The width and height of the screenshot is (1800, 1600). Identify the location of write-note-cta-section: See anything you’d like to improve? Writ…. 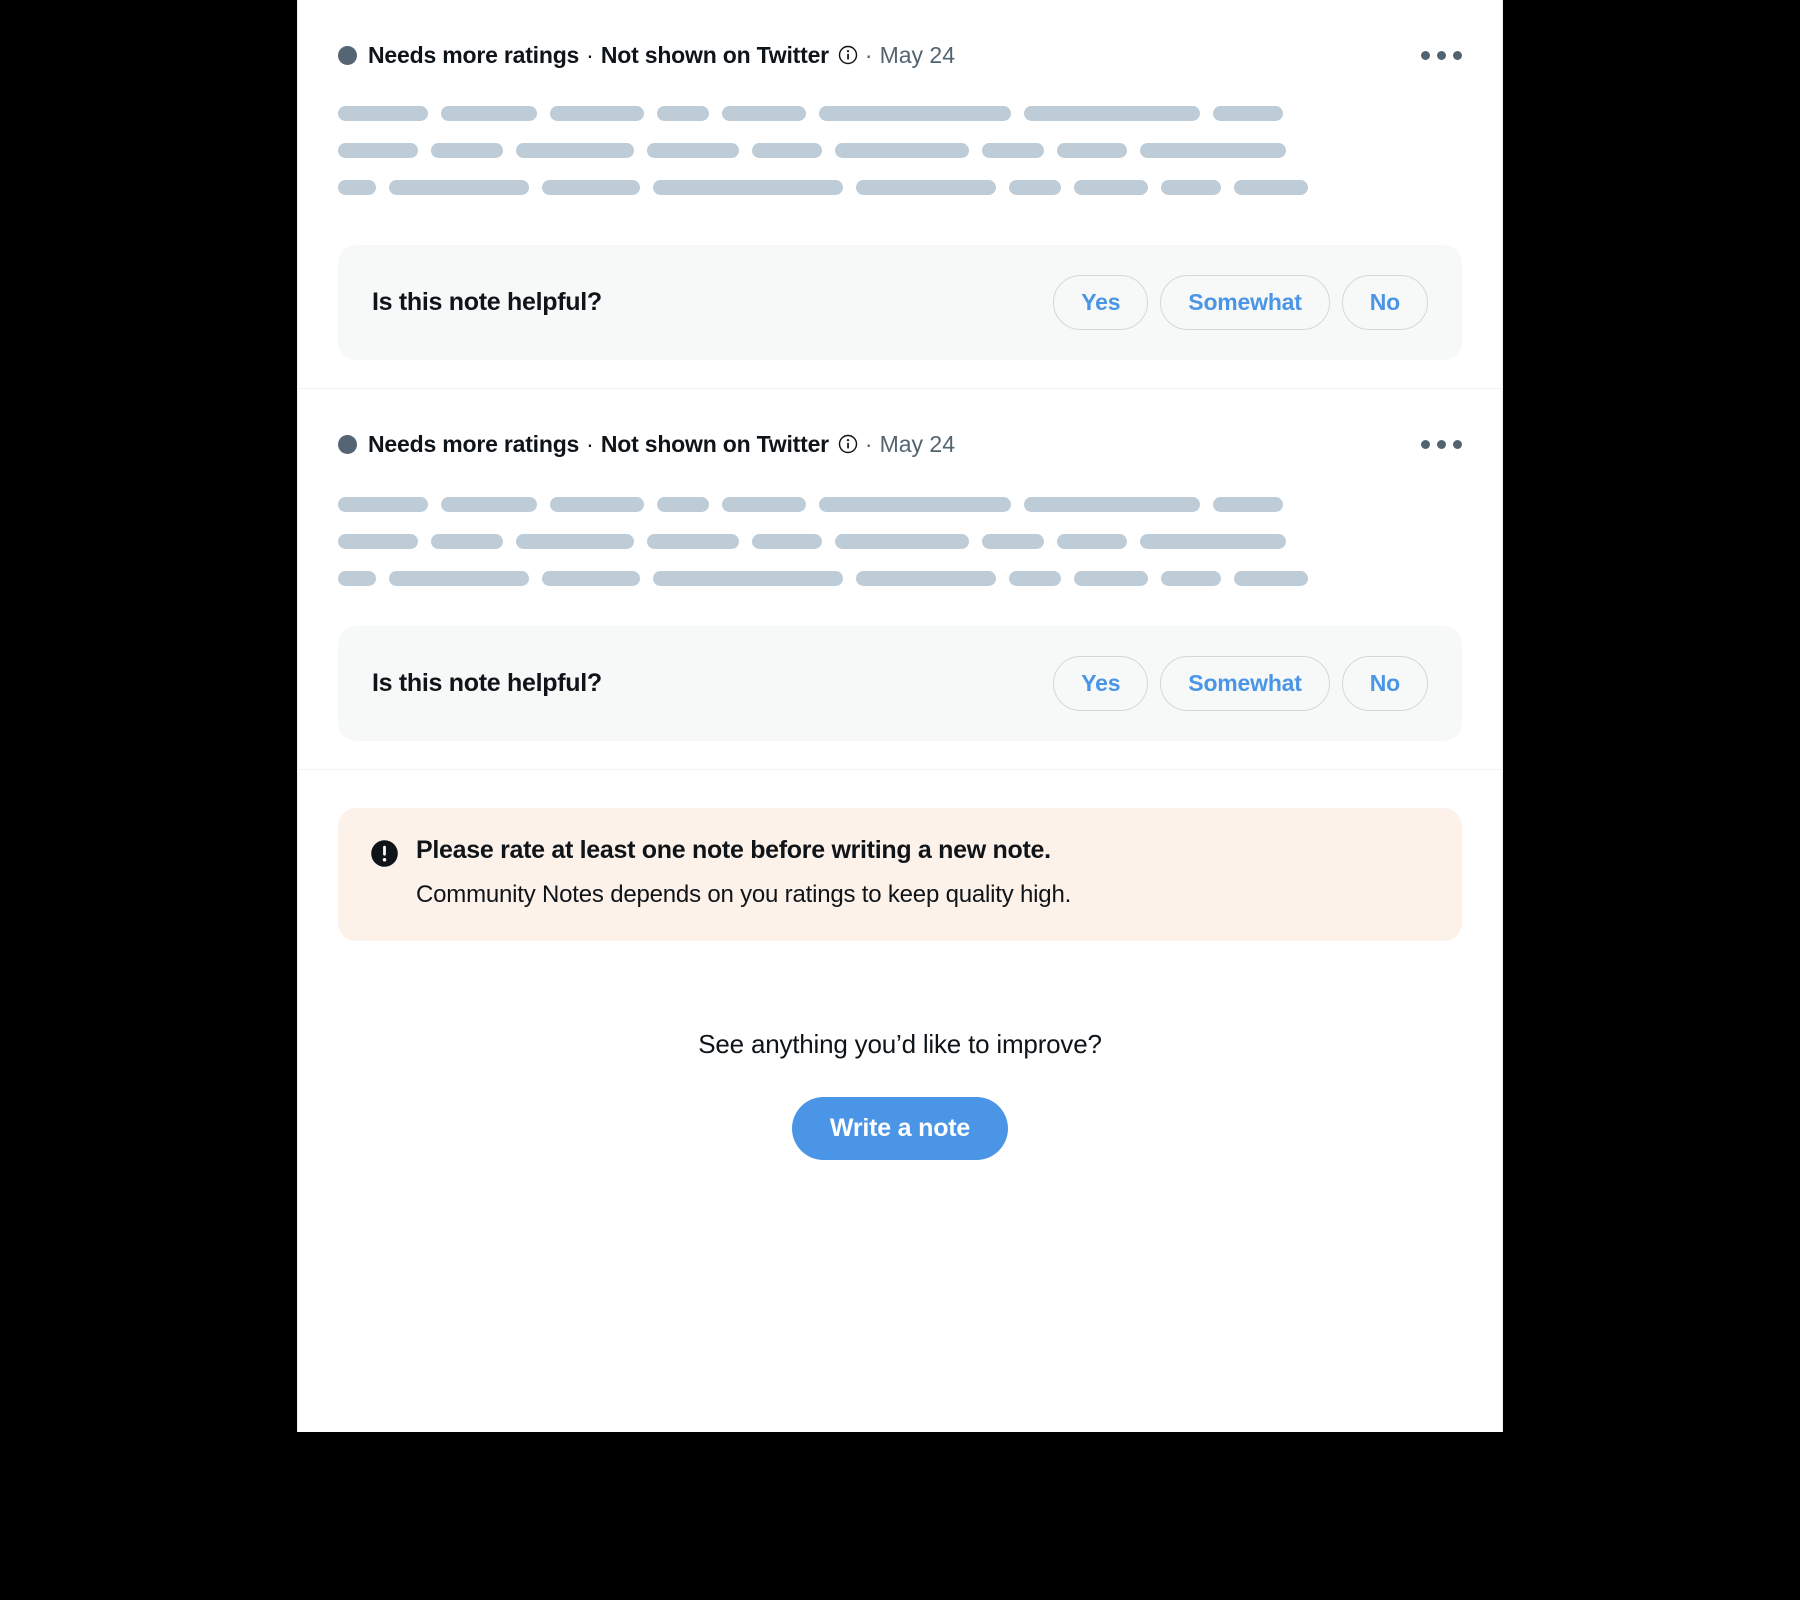
(900, 1051).